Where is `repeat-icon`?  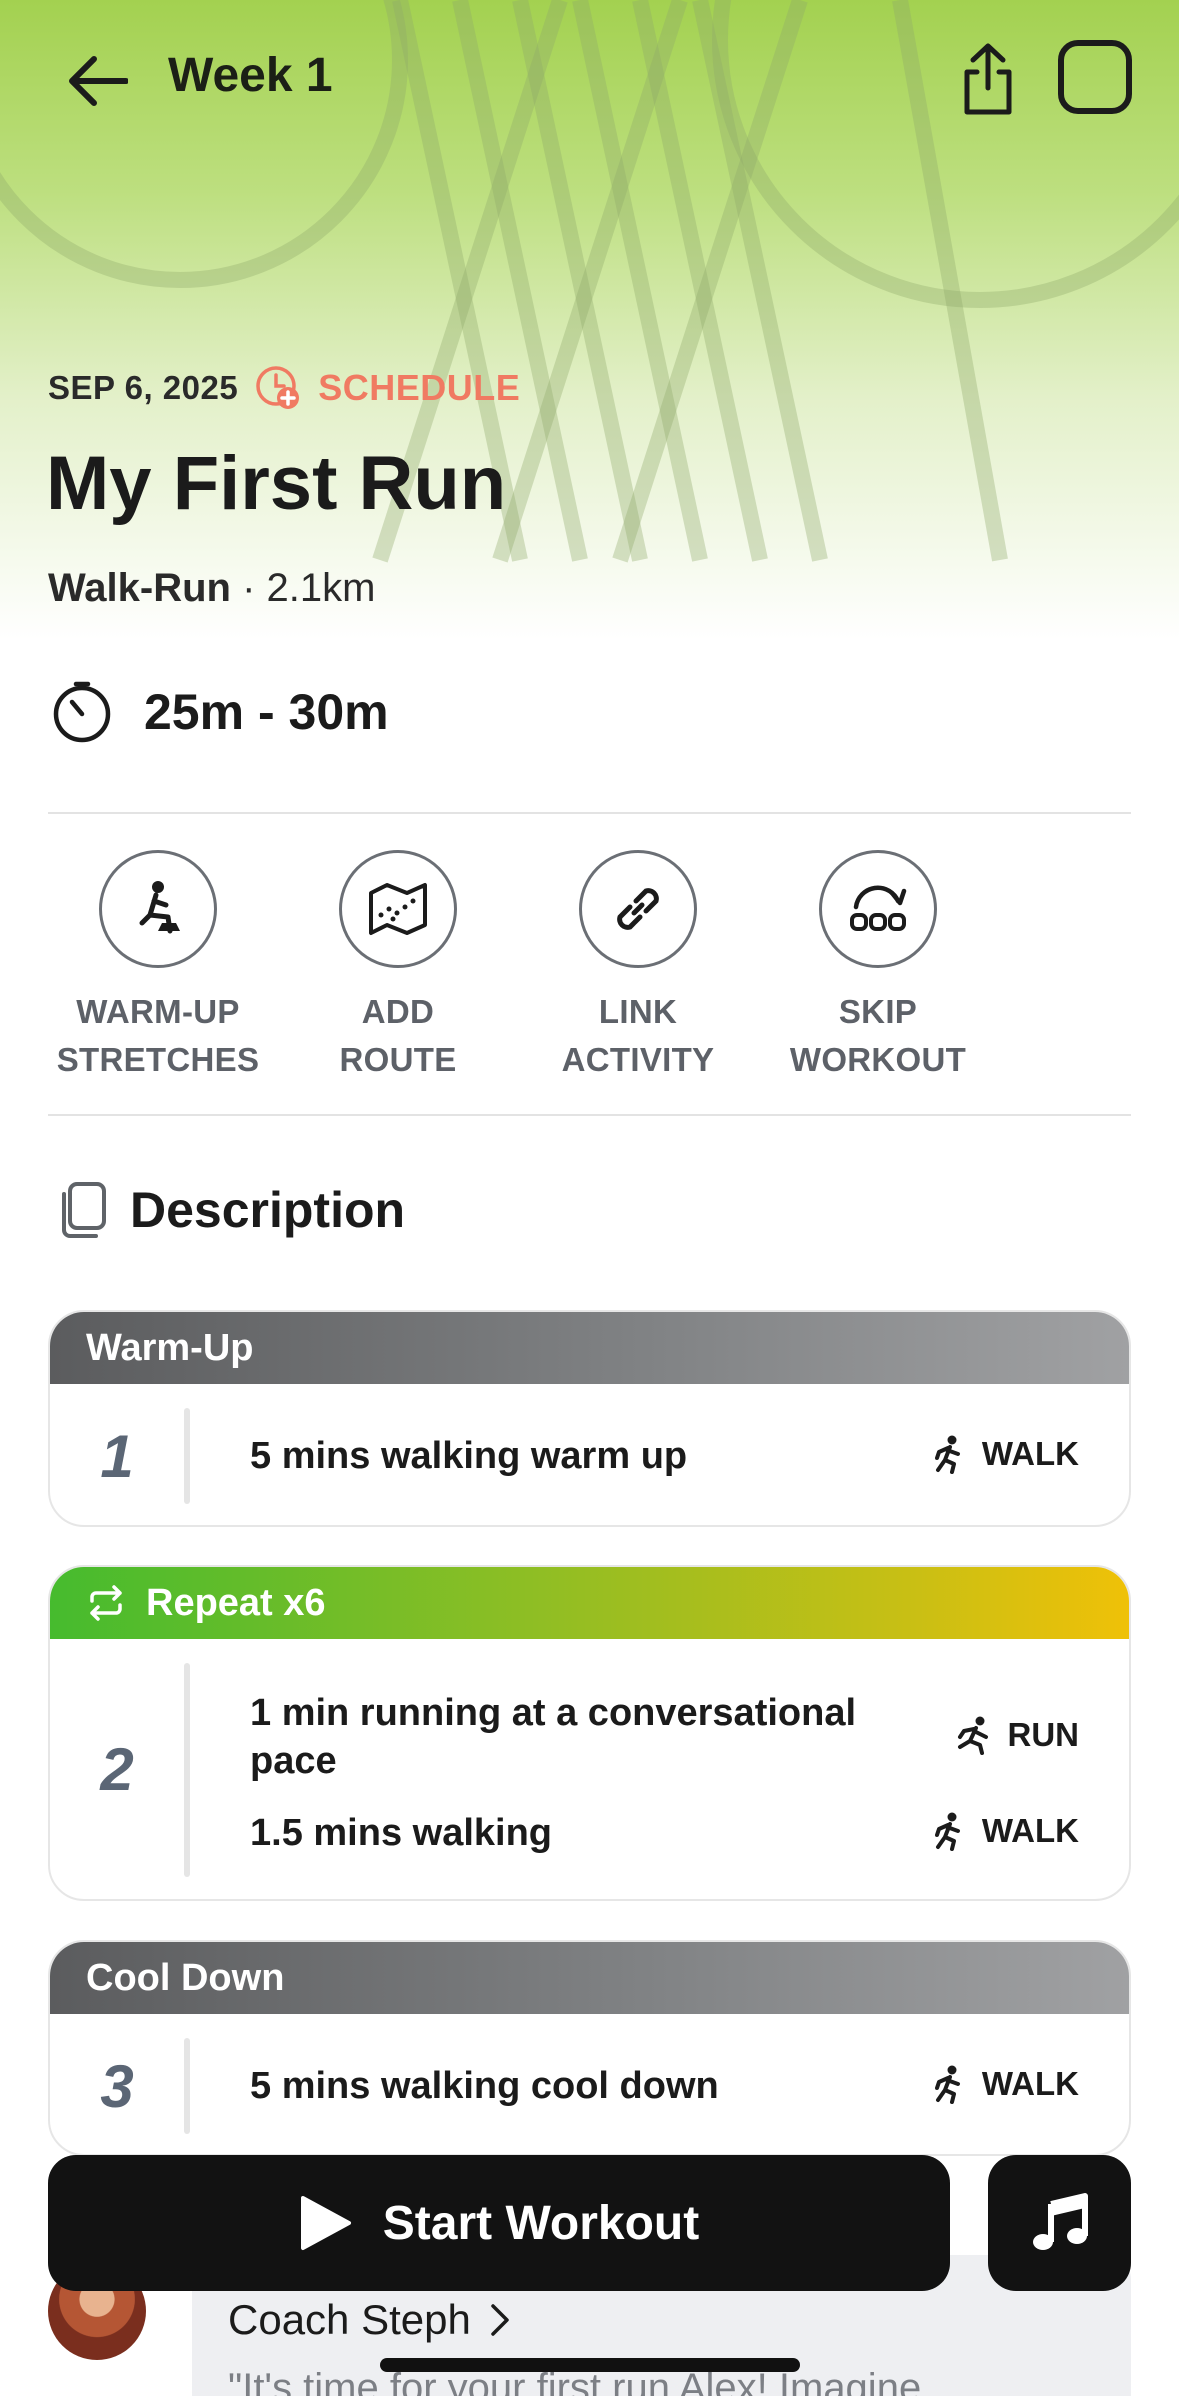 repeat-icon is located at coordinates (106, 1603).